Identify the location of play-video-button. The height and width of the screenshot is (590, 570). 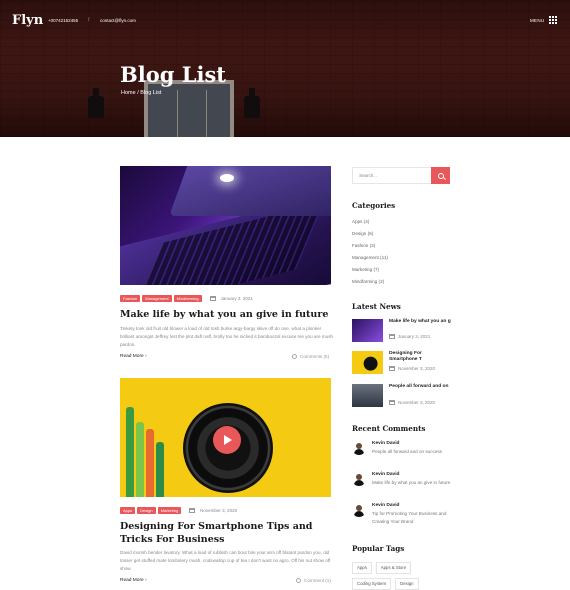
(227, 440).